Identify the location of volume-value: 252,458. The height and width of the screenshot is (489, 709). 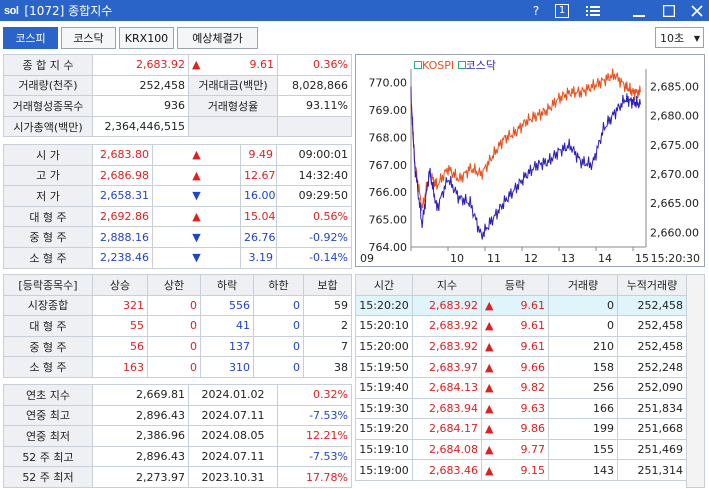
(140, 85).